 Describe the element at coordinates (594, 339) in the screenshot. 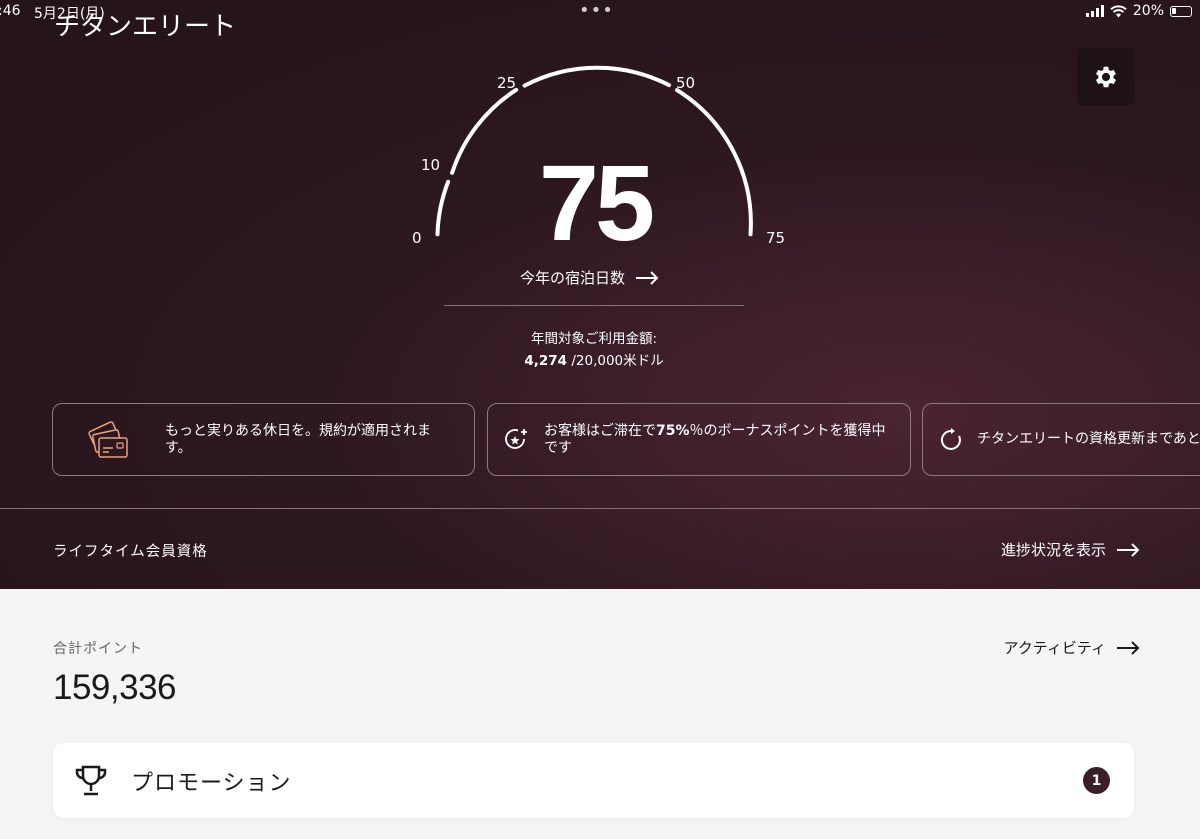

I see `annual-spend-label: 年間対象ご利用金額:` at that location.